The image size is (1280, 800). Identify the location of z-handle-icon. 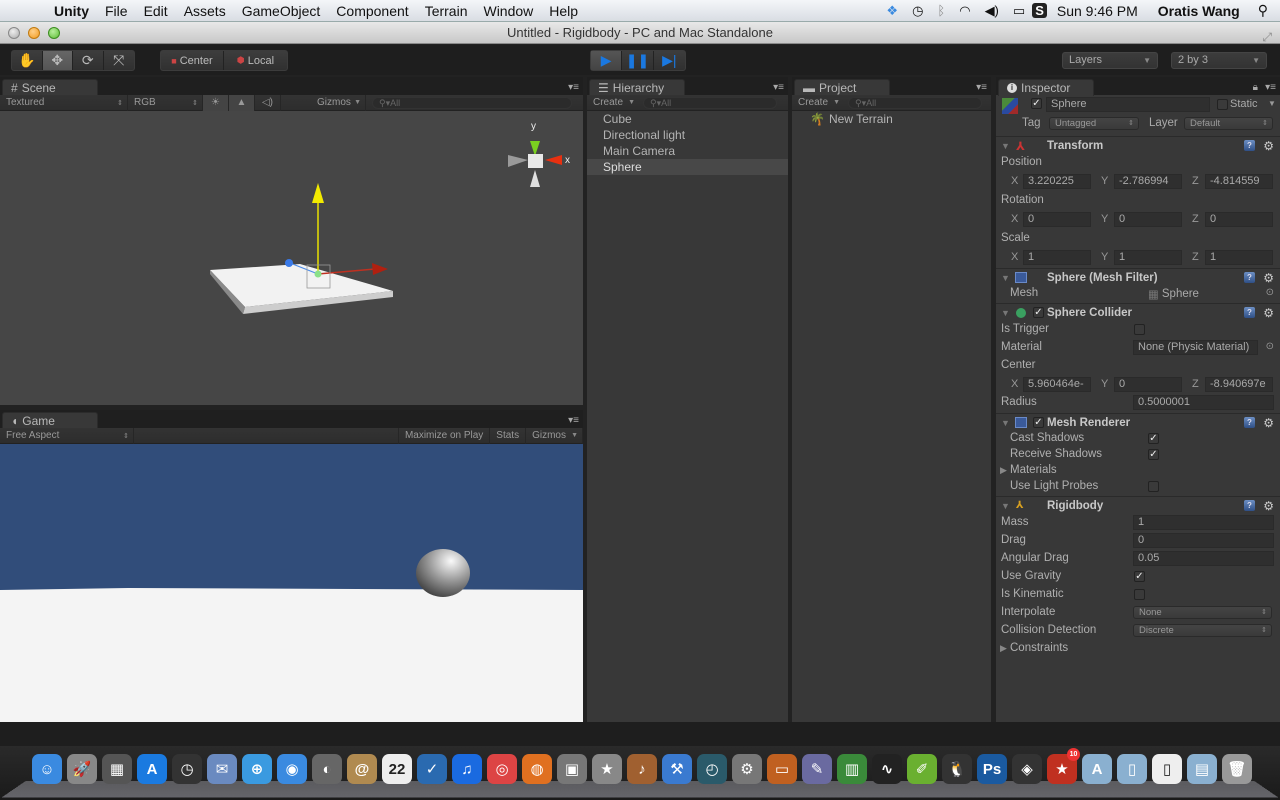
(289, 263).